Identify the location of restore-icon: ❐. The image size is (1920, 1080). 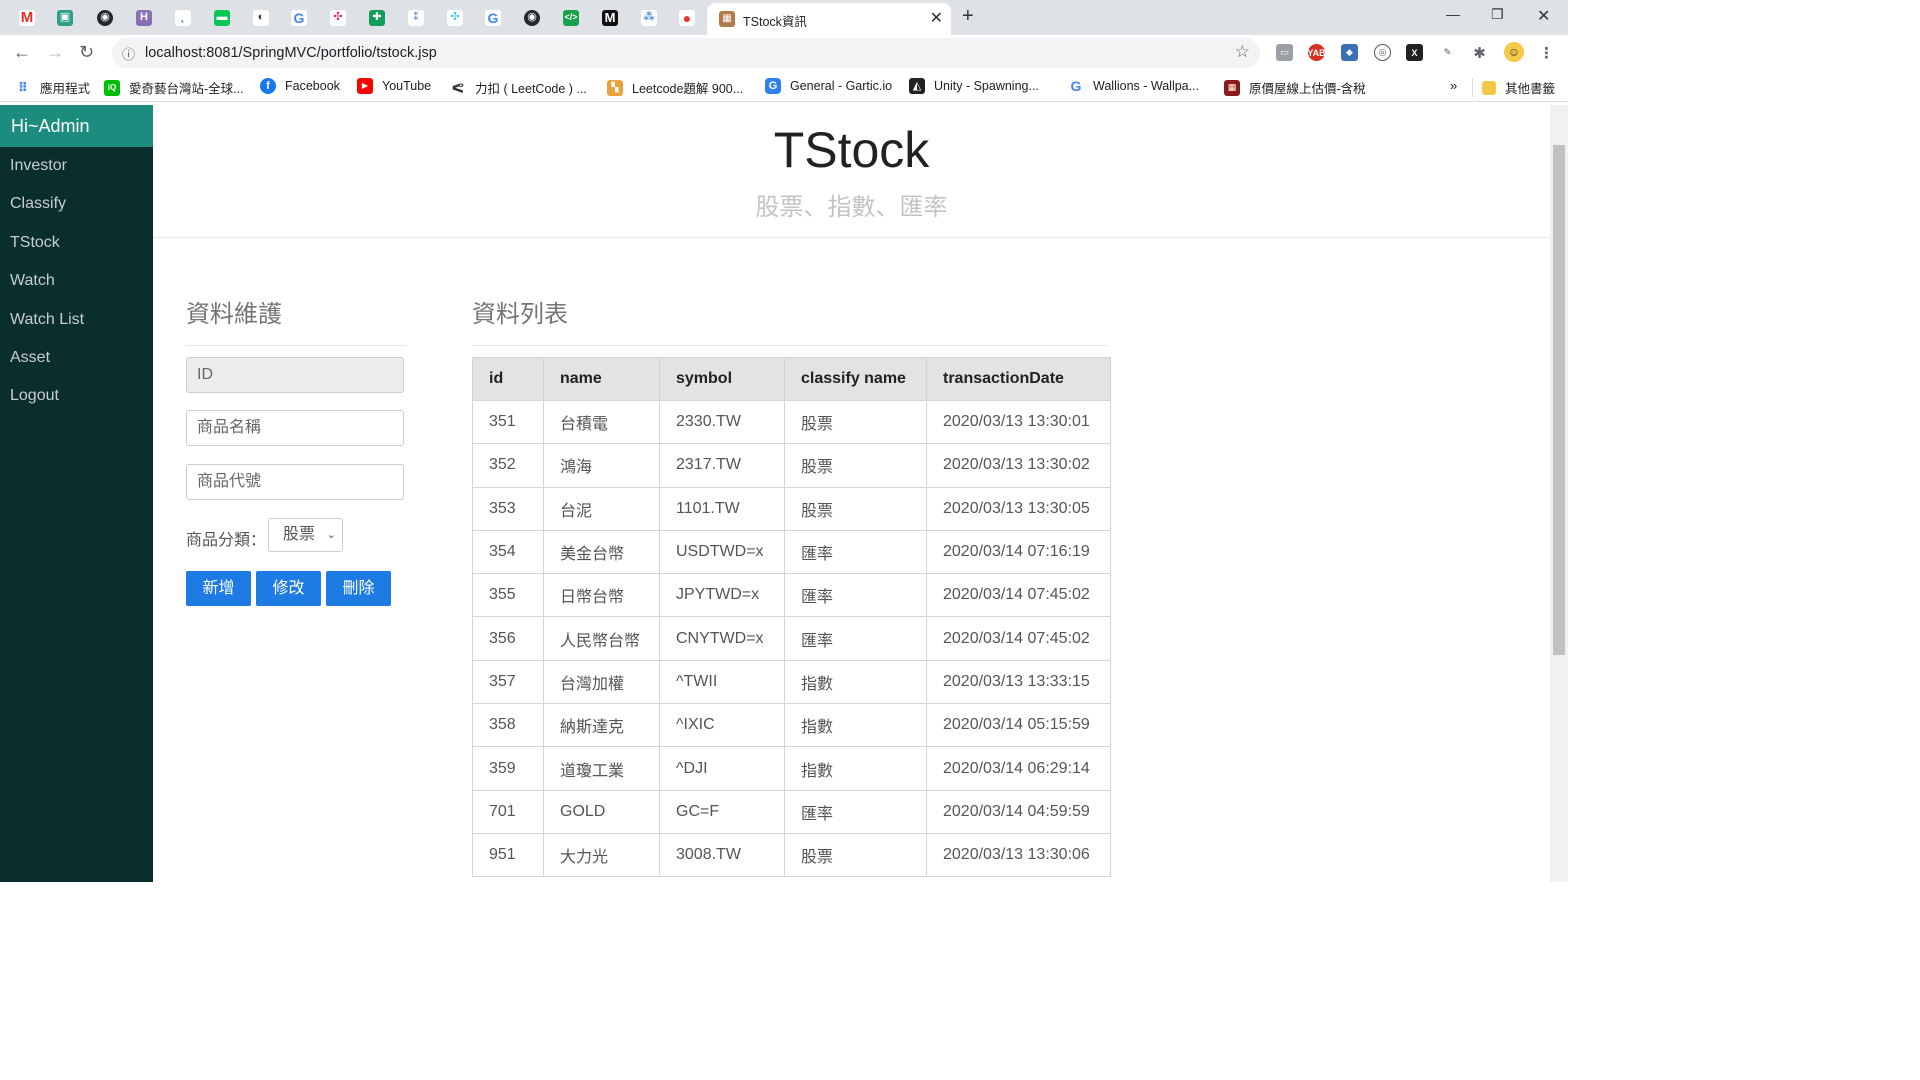
(1497, 14).